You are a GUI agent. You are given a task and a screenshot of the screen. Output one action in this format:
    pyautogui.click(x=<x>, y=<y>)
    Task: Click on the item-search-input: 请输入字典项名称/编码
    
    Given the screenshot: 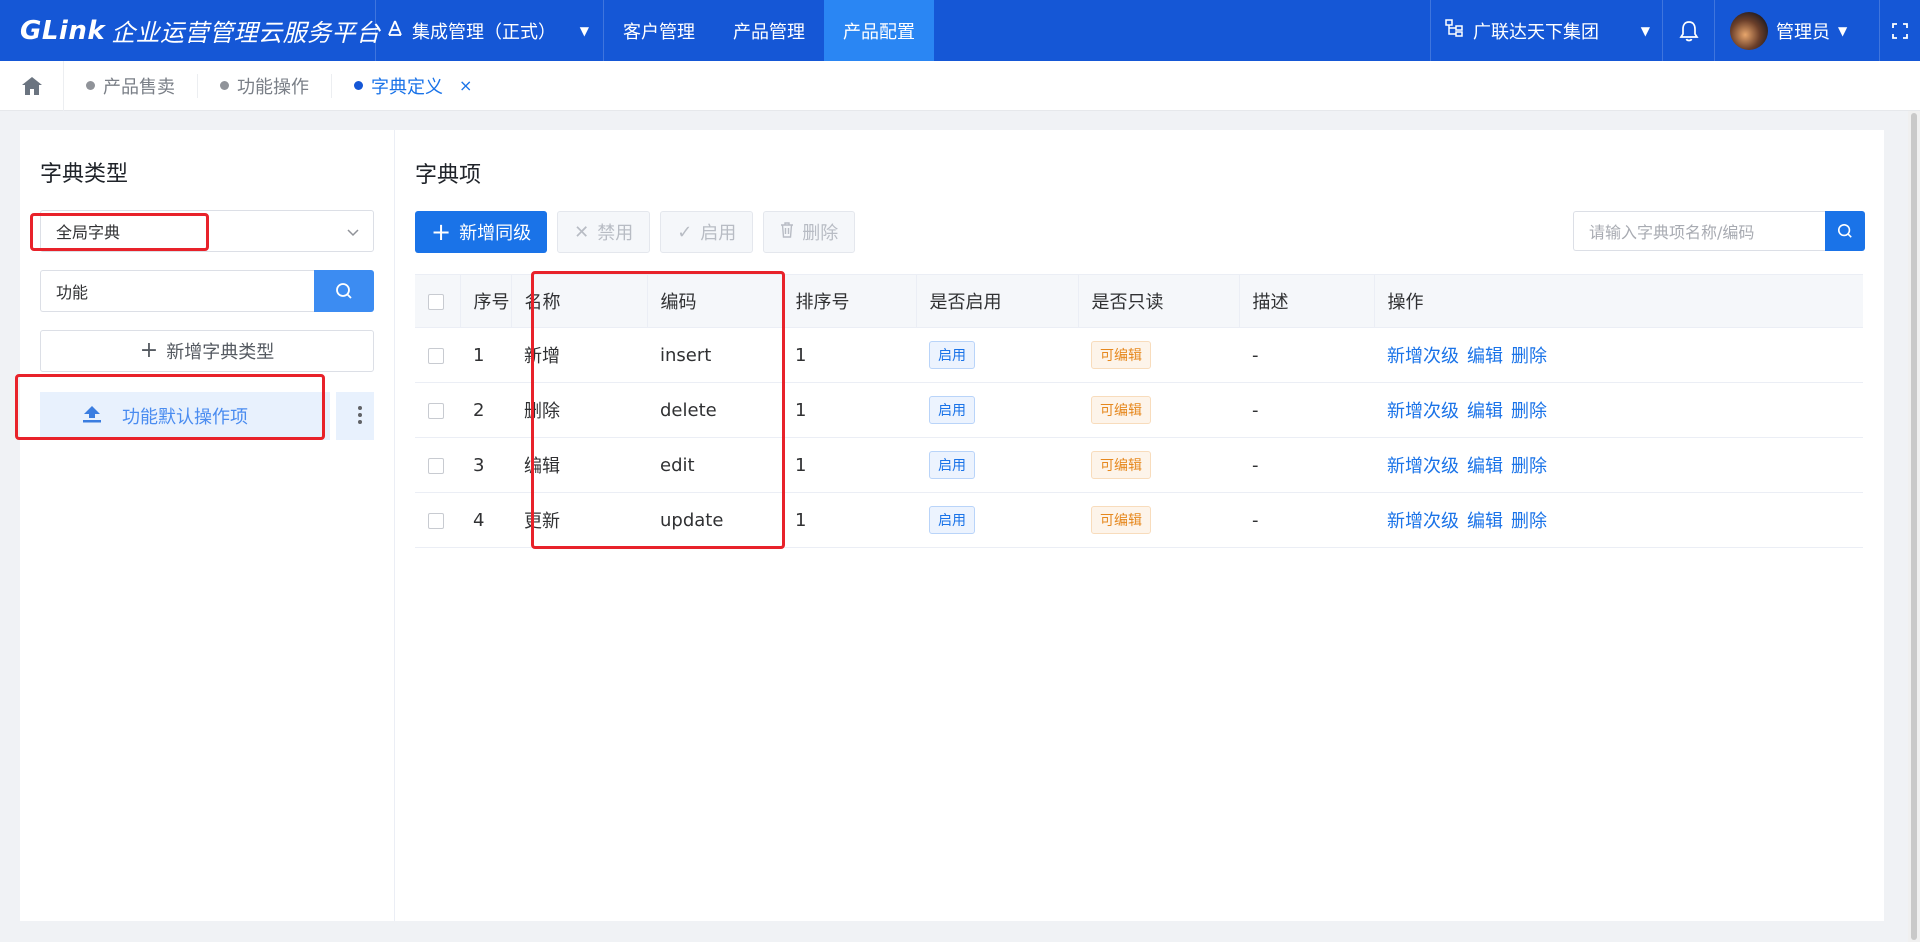 What is the action you would take?
    pyautogui.click(x=1699, y=231)
    